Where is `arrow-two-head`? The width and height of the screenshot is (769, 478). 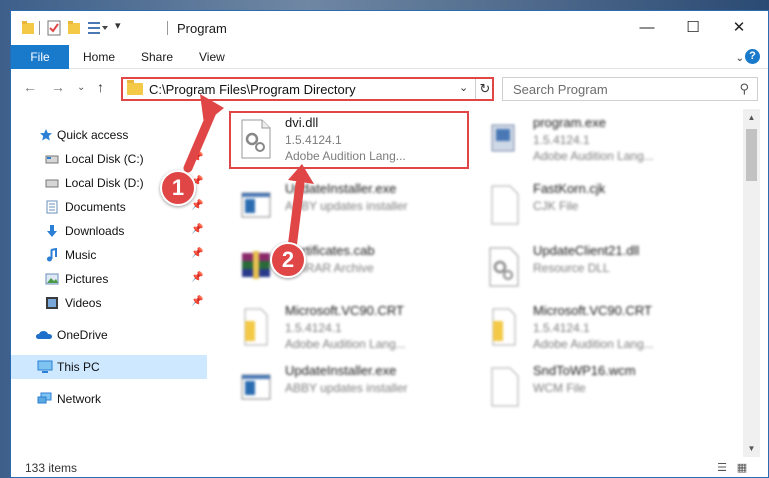
arrow-two-head is located at coordinates (301, 174).